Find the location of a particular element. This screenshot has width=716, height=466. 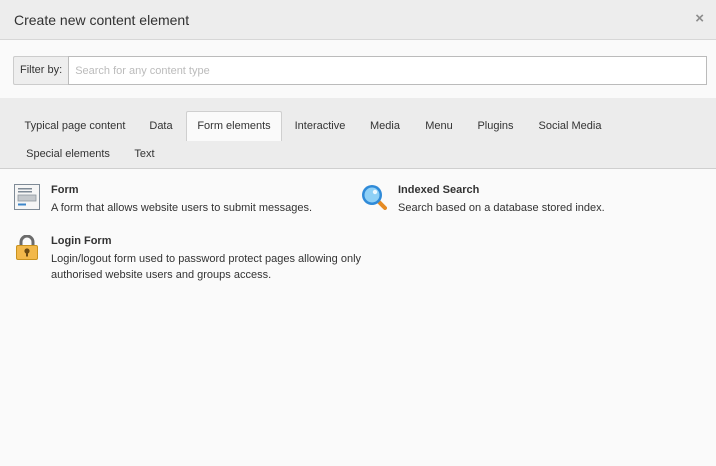

filter-area: Filter by: is located at coordinates (358, 69).